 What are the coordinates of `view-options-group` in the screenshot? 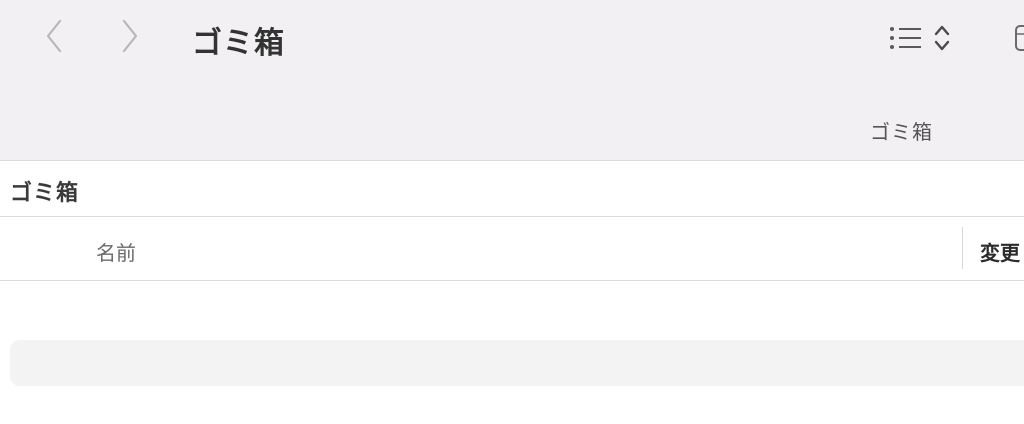 It's located at (920, 38).